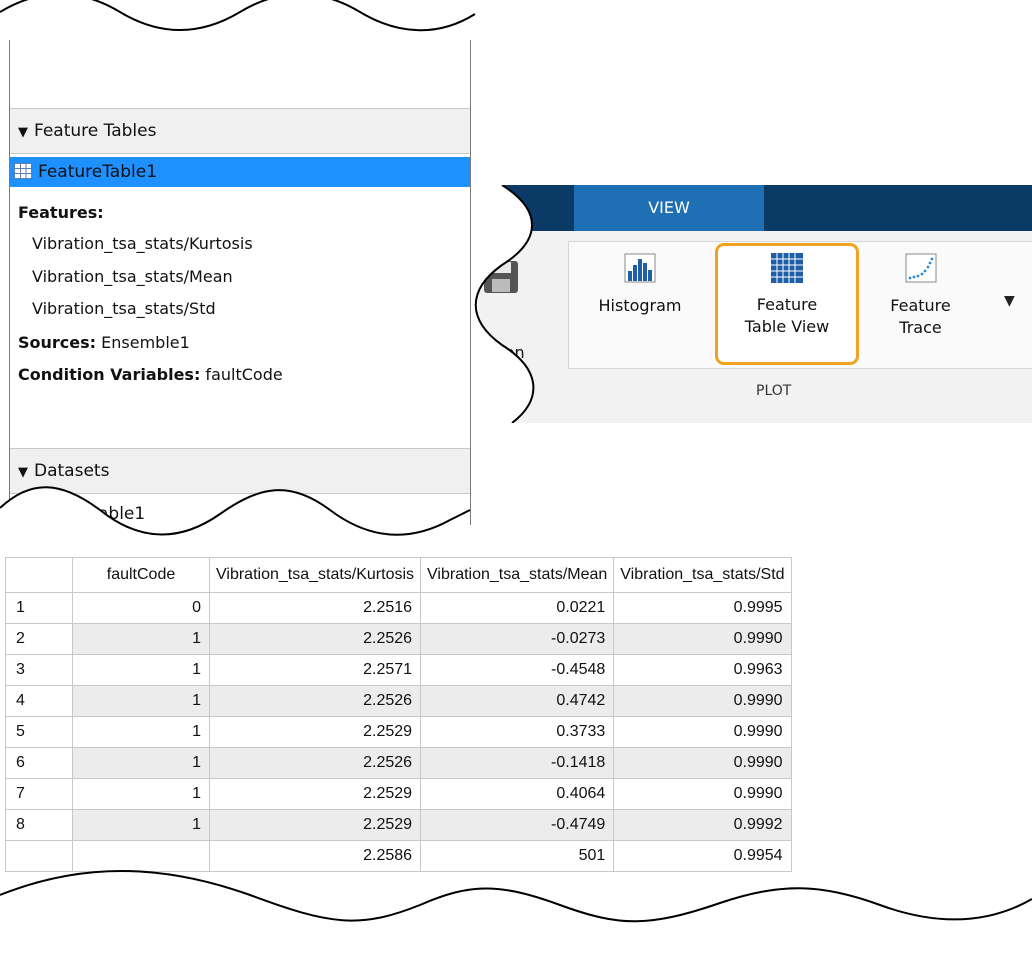 This screenshot has width=1032, height=957. I want to click on ribbon-body: tion Histogram, so click(755, 327).